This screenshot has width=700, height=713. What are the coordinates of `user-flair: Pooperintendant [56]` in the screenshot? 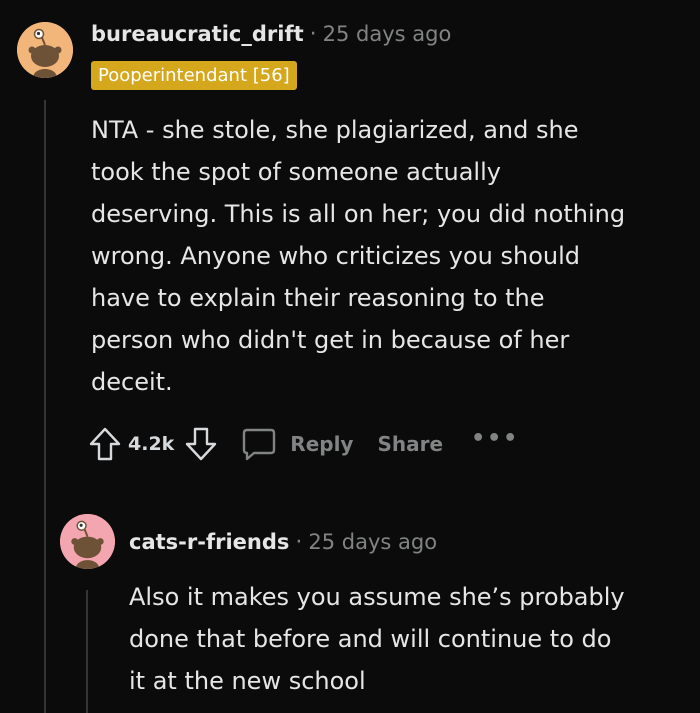 It's located at (194, 75).